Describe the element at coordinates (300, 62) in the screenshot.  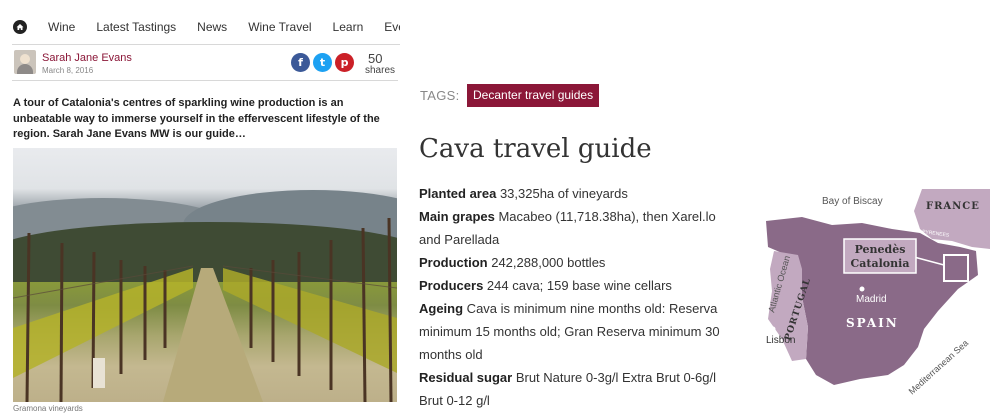
I see `facebook-share-icon: f` at that location.